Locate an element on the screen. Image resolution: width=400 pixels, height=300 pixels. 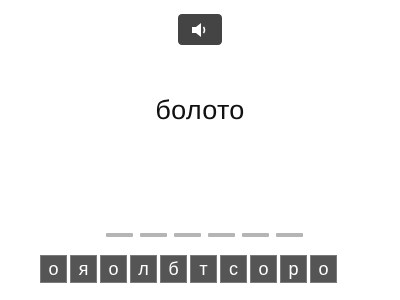
speaker-icon is located at coordinates (200, 30).